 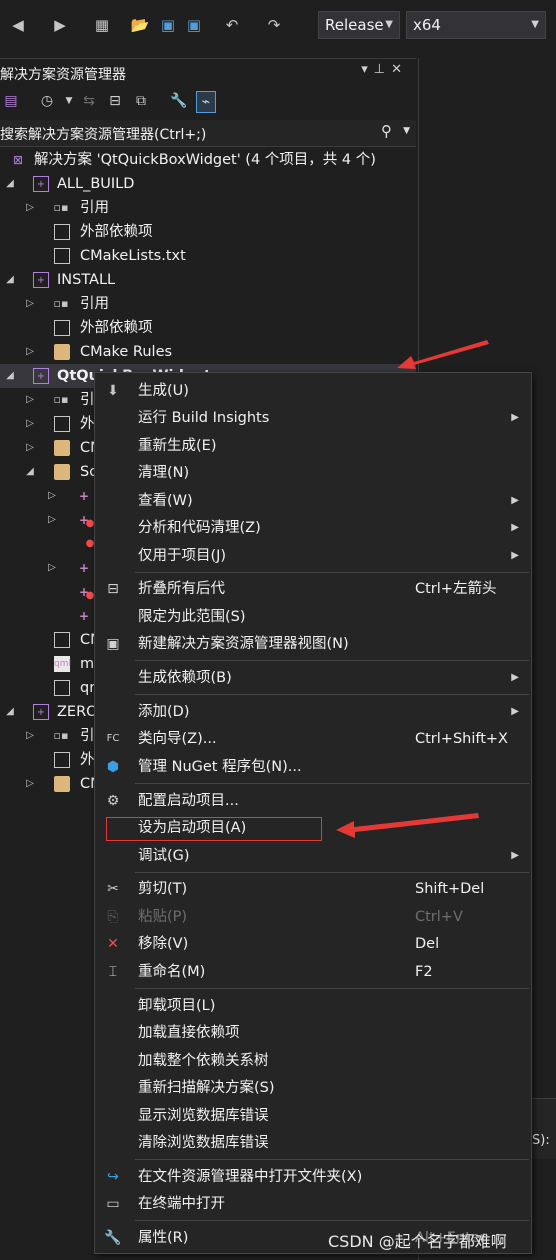 What do you see at coordinates (443, 354) in the screenshot?
I see `annotation-arrow-tree` at bounding box center [443, 354].